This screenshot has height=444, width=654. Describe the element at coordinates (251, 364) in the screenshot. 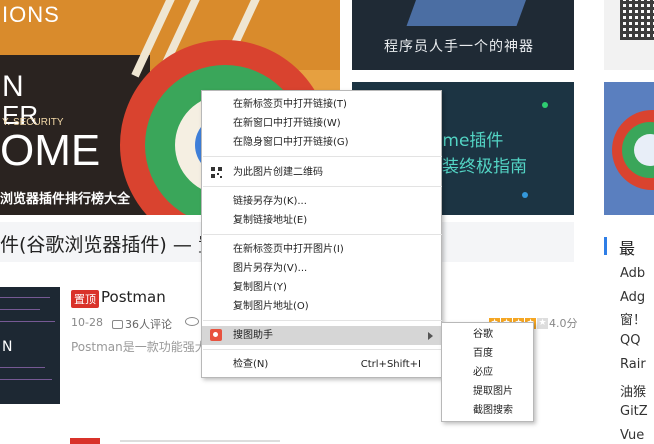

I see `menu-label: 检查(N)` at that location.